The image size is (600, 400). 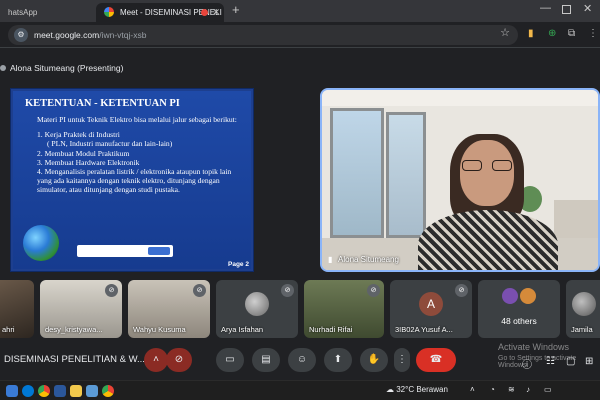 I want to click on presenter-label: Alona Situmeang (Presenting), so click(x=61, y=68).